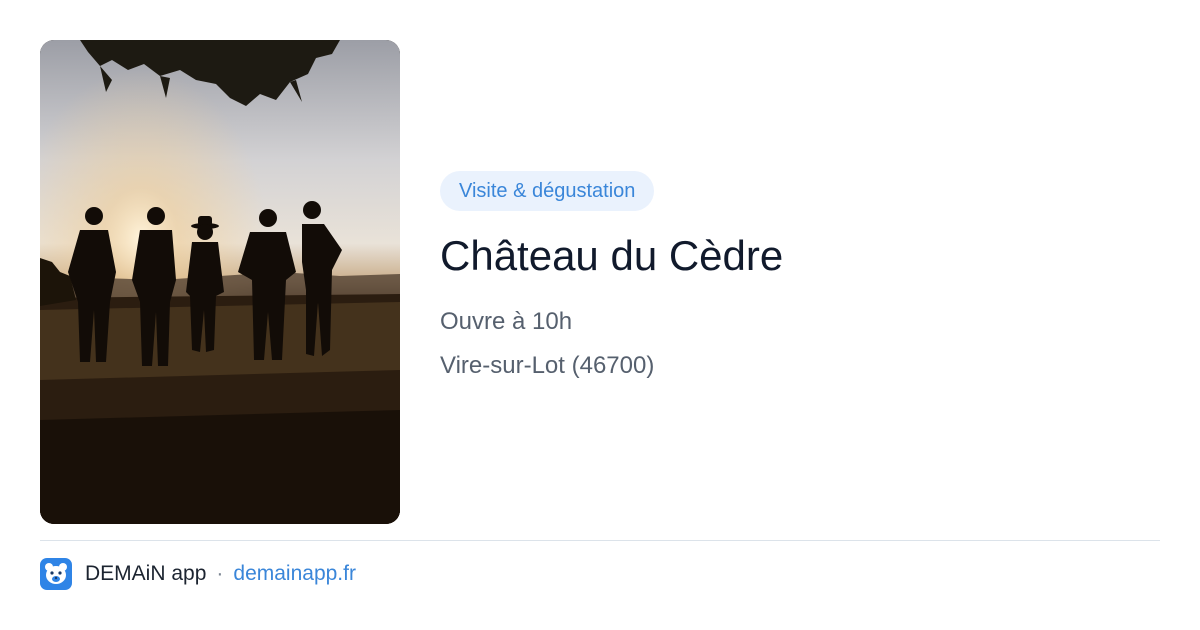 The width and height of the screenshot is (1200, 630). What do you see at coordinates (612, 255) in the screenshot?
I see `listing-title: Château du Cèdre` at bounding box center [612, 255].